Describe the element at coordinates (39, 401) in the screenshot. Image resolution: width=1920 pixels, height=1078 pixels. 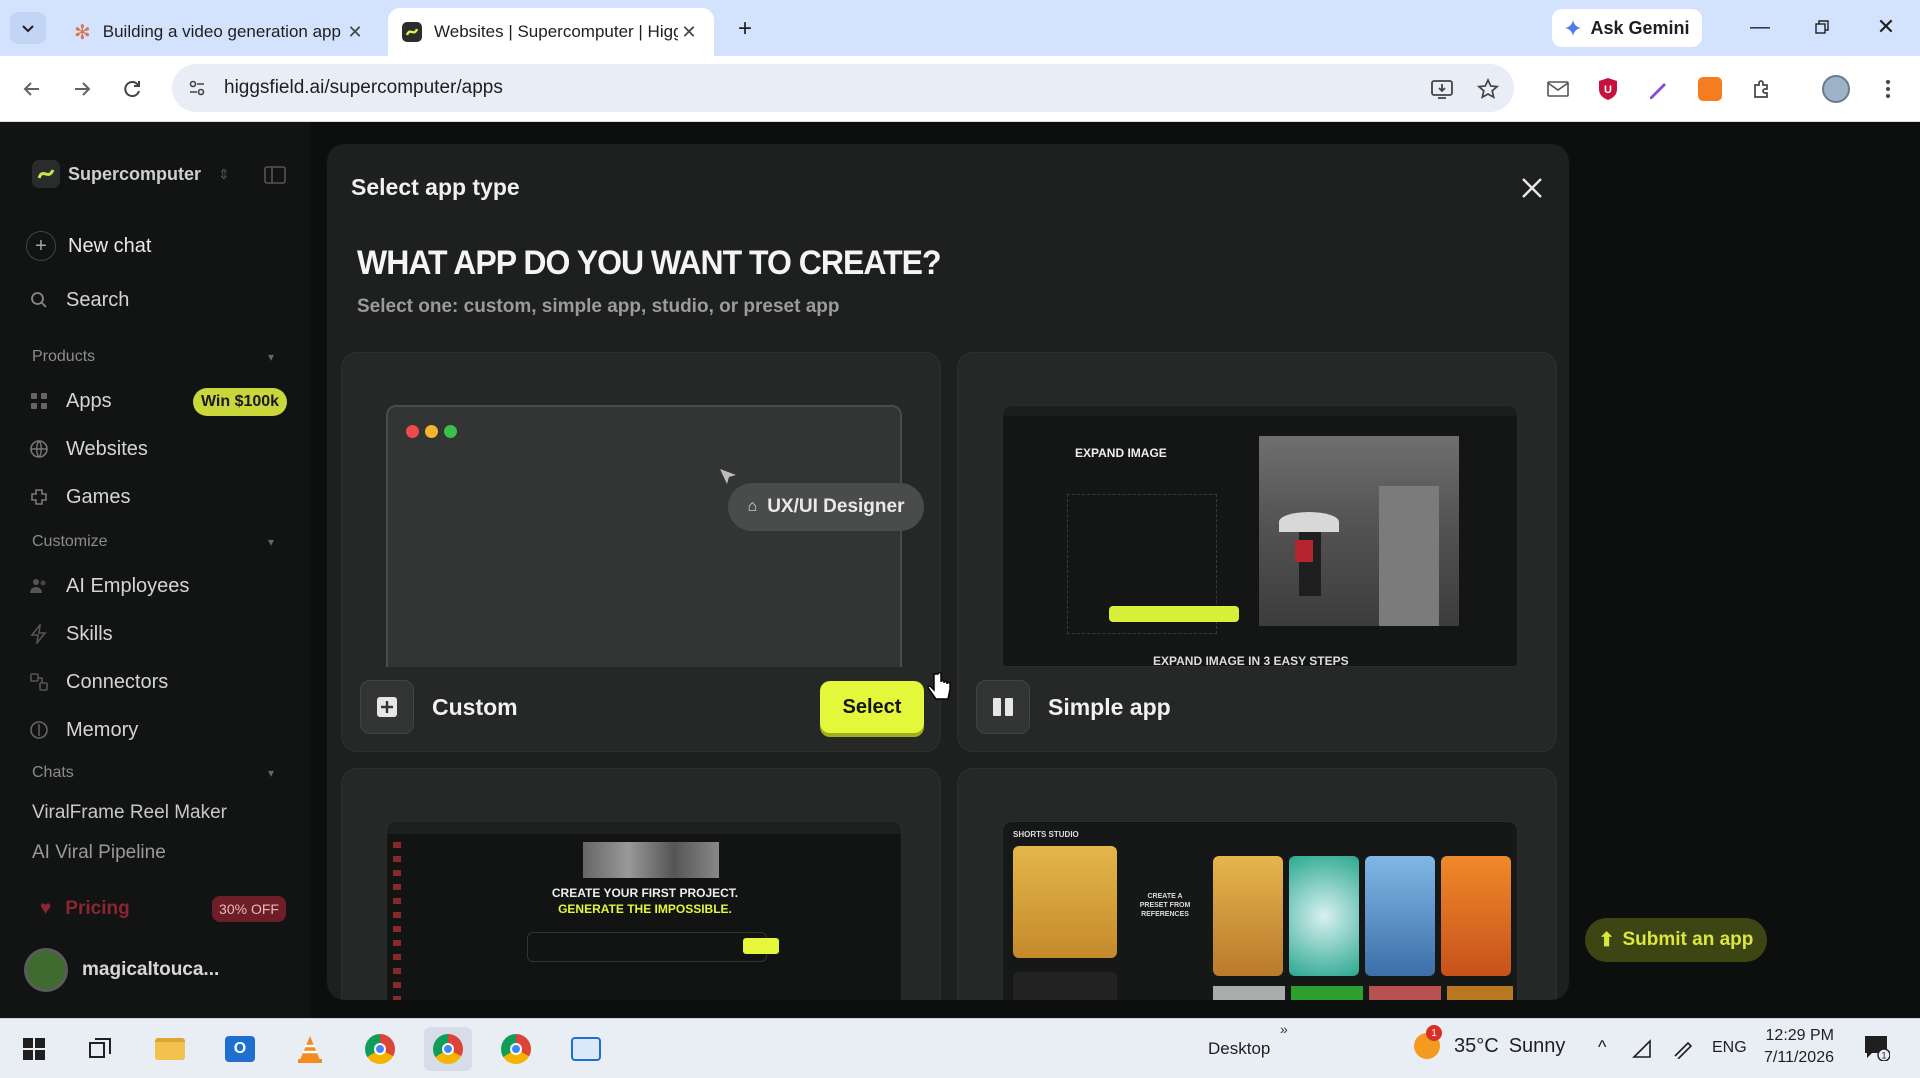
I see `grid-icon` at that location.